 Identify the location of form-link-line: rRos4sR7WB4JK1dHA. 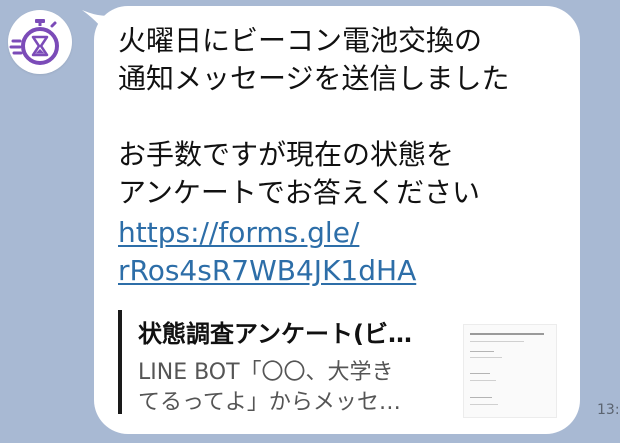
(338, 271).